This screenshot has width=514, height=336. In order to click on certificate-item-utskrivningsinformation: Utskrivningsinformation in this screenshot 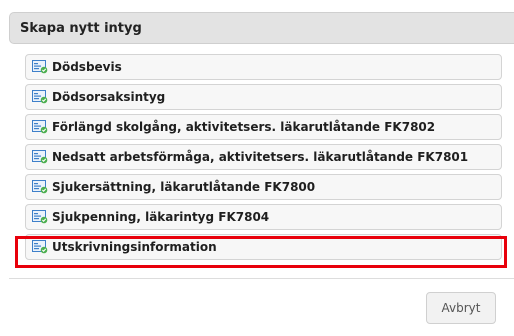, I will do `click(263, 247)`.